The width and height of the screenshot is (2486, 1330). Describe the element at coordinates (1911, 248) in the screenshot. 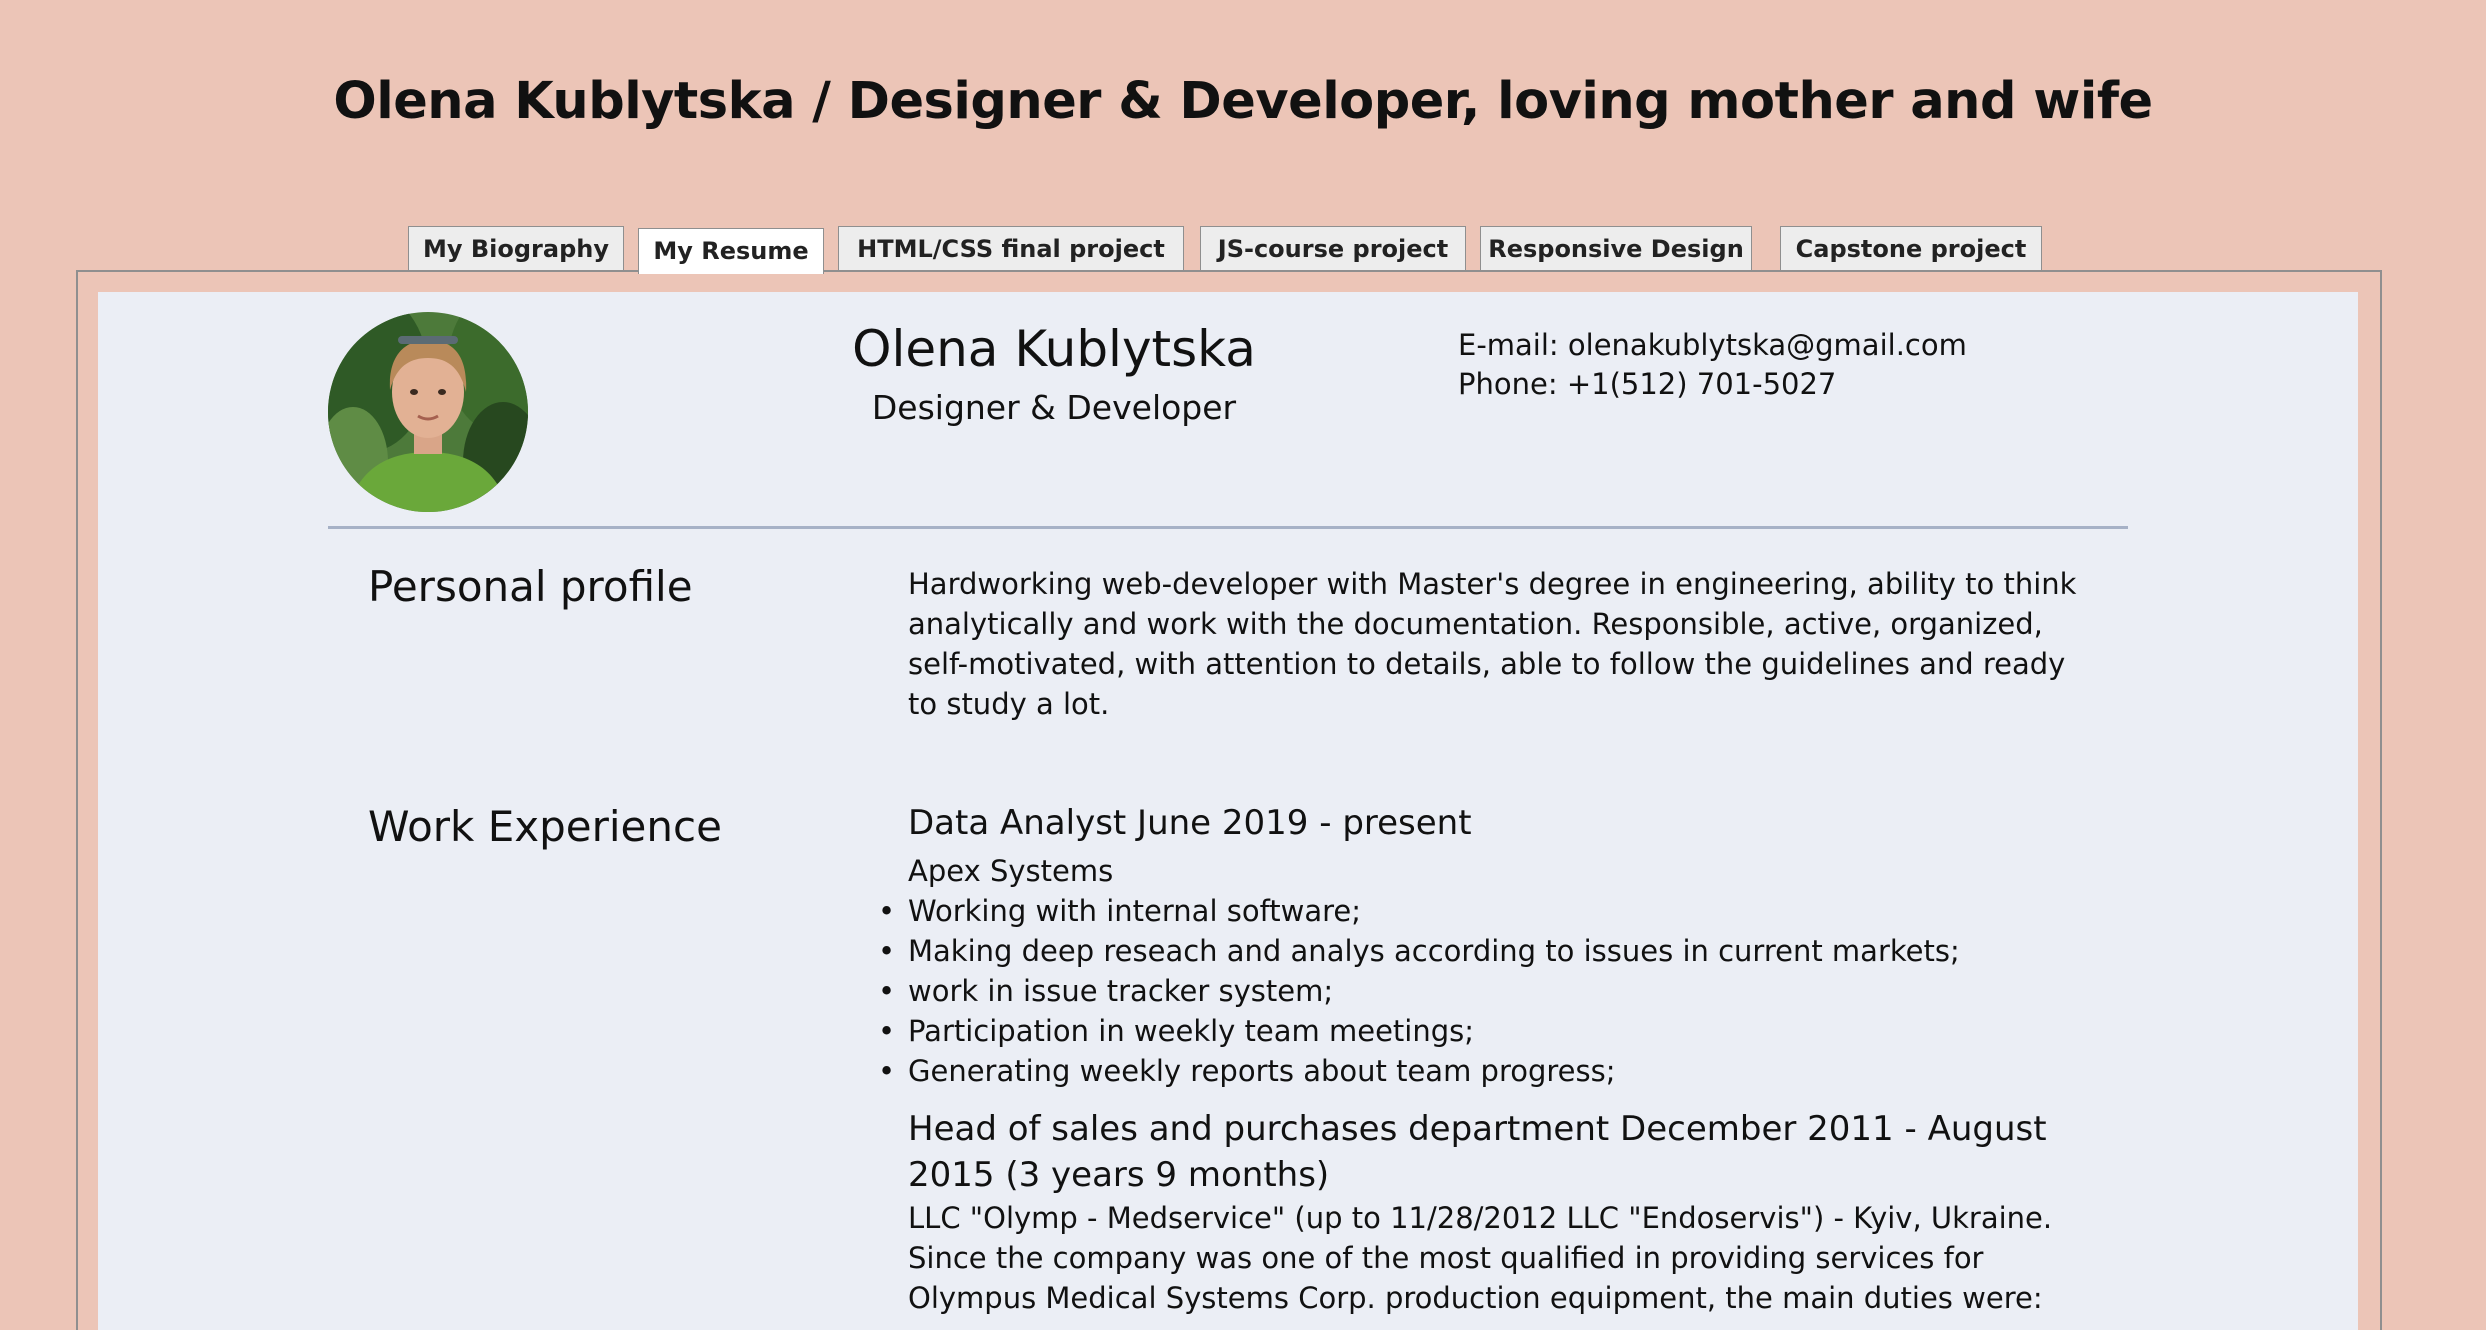

I see `tab-capstone-project: Capstone project` at that location.